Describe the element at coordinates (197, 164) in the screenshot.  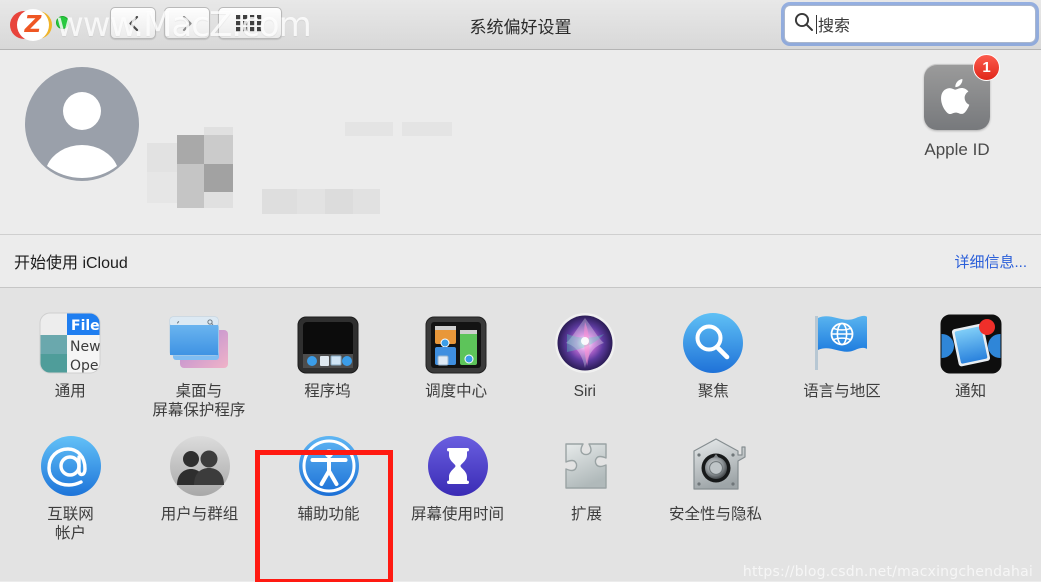
I see `redacted-account-name` at that location.